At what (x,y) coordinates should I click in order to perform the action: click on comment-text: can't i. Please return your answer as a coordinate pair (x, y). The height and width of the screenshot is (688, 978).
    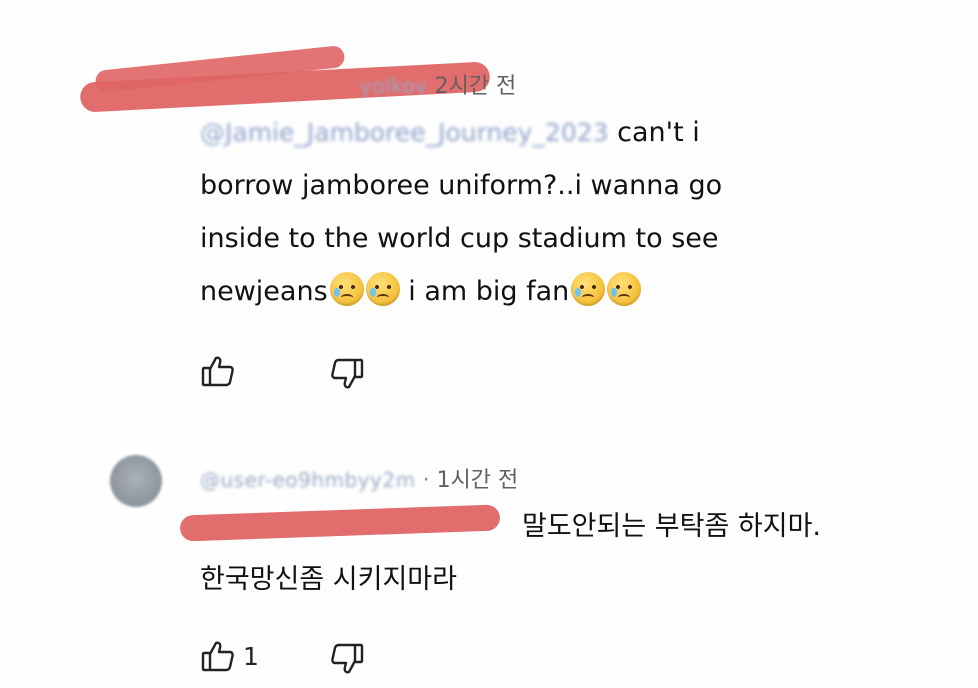
    Looking at the image, I should click on (658, 132).